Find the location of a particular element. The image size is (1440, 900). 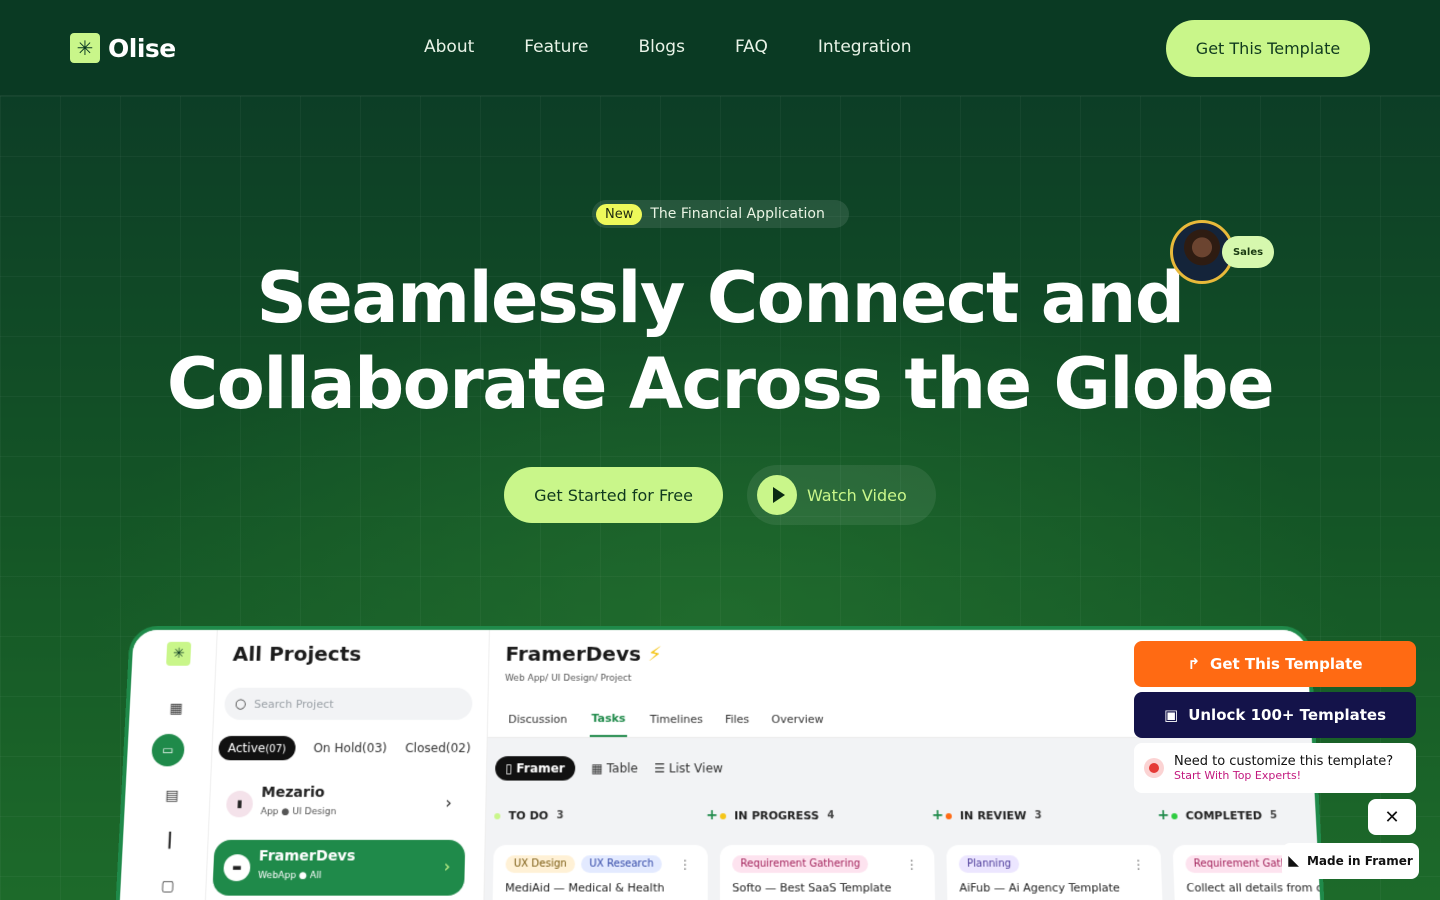

project-meta: WebApp ● All is located at coordinates (289, 876).